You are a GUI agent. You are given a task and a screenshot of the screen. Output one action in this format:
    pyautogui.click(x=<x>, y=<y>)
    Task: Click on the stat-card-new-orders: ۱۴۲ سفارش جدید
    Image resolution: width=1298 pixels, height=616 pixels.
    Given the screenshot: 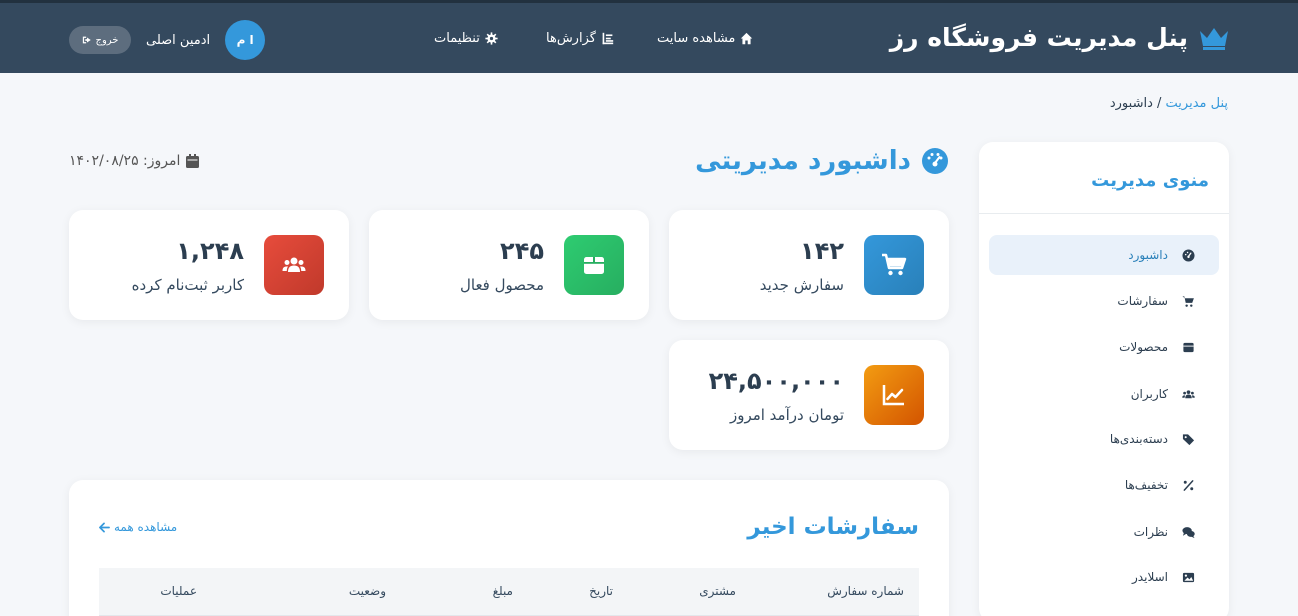 What is the action you would take?
    pyautogui.click(x=809, y=265)
    